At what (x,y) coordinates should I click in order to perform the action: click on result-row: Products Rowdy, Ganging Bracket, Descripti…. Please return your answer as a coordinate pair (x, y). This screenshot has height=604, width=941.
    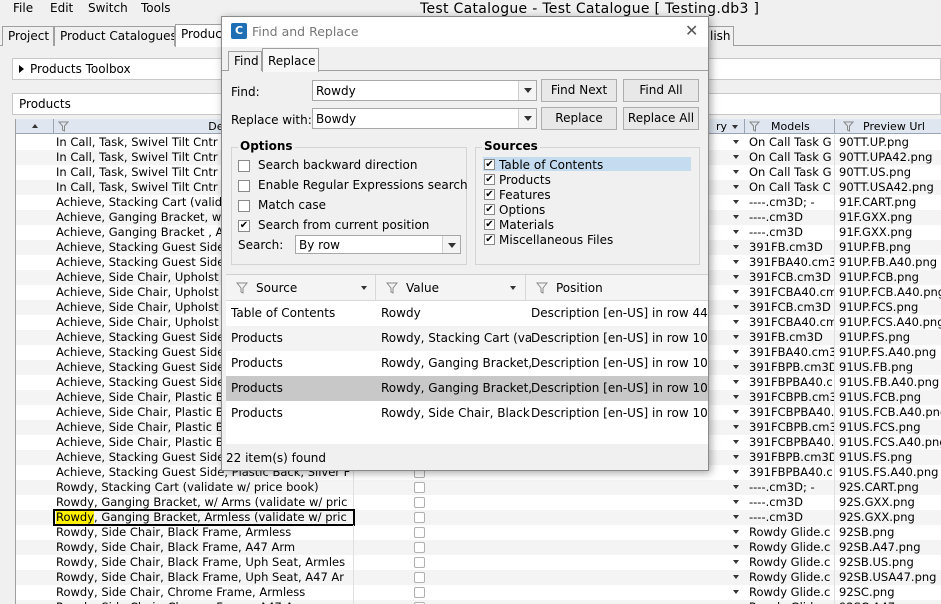
    Looking at the image, I should click on (467, 363).